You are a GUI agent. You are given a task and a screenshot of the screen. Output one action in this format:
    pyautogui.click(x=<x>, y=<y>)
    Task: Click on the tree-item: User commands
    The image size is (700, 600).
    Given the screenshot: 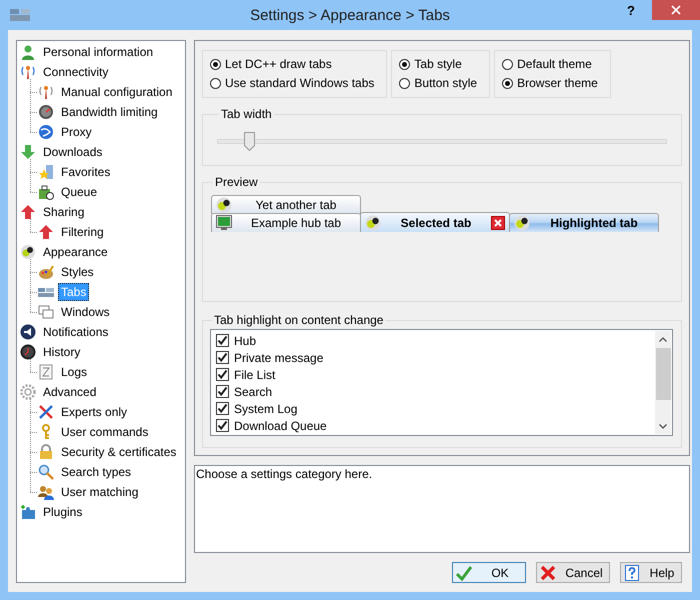 What is the action you would take?
    pyautogui.click(x=105, y=432)
    